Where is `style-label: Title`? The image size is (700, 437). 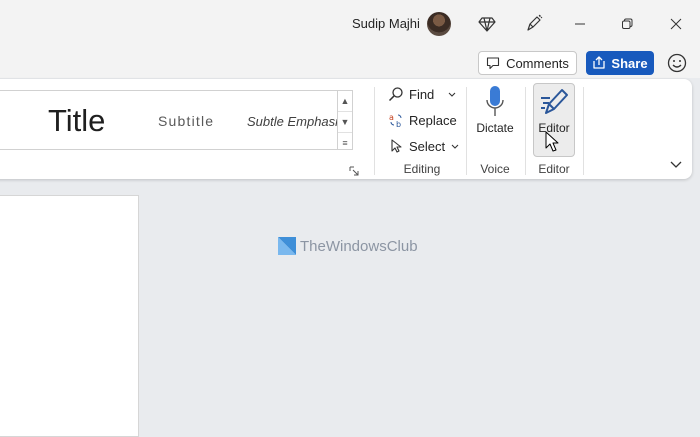
style-label: Title is located at coordinates (77, 120).